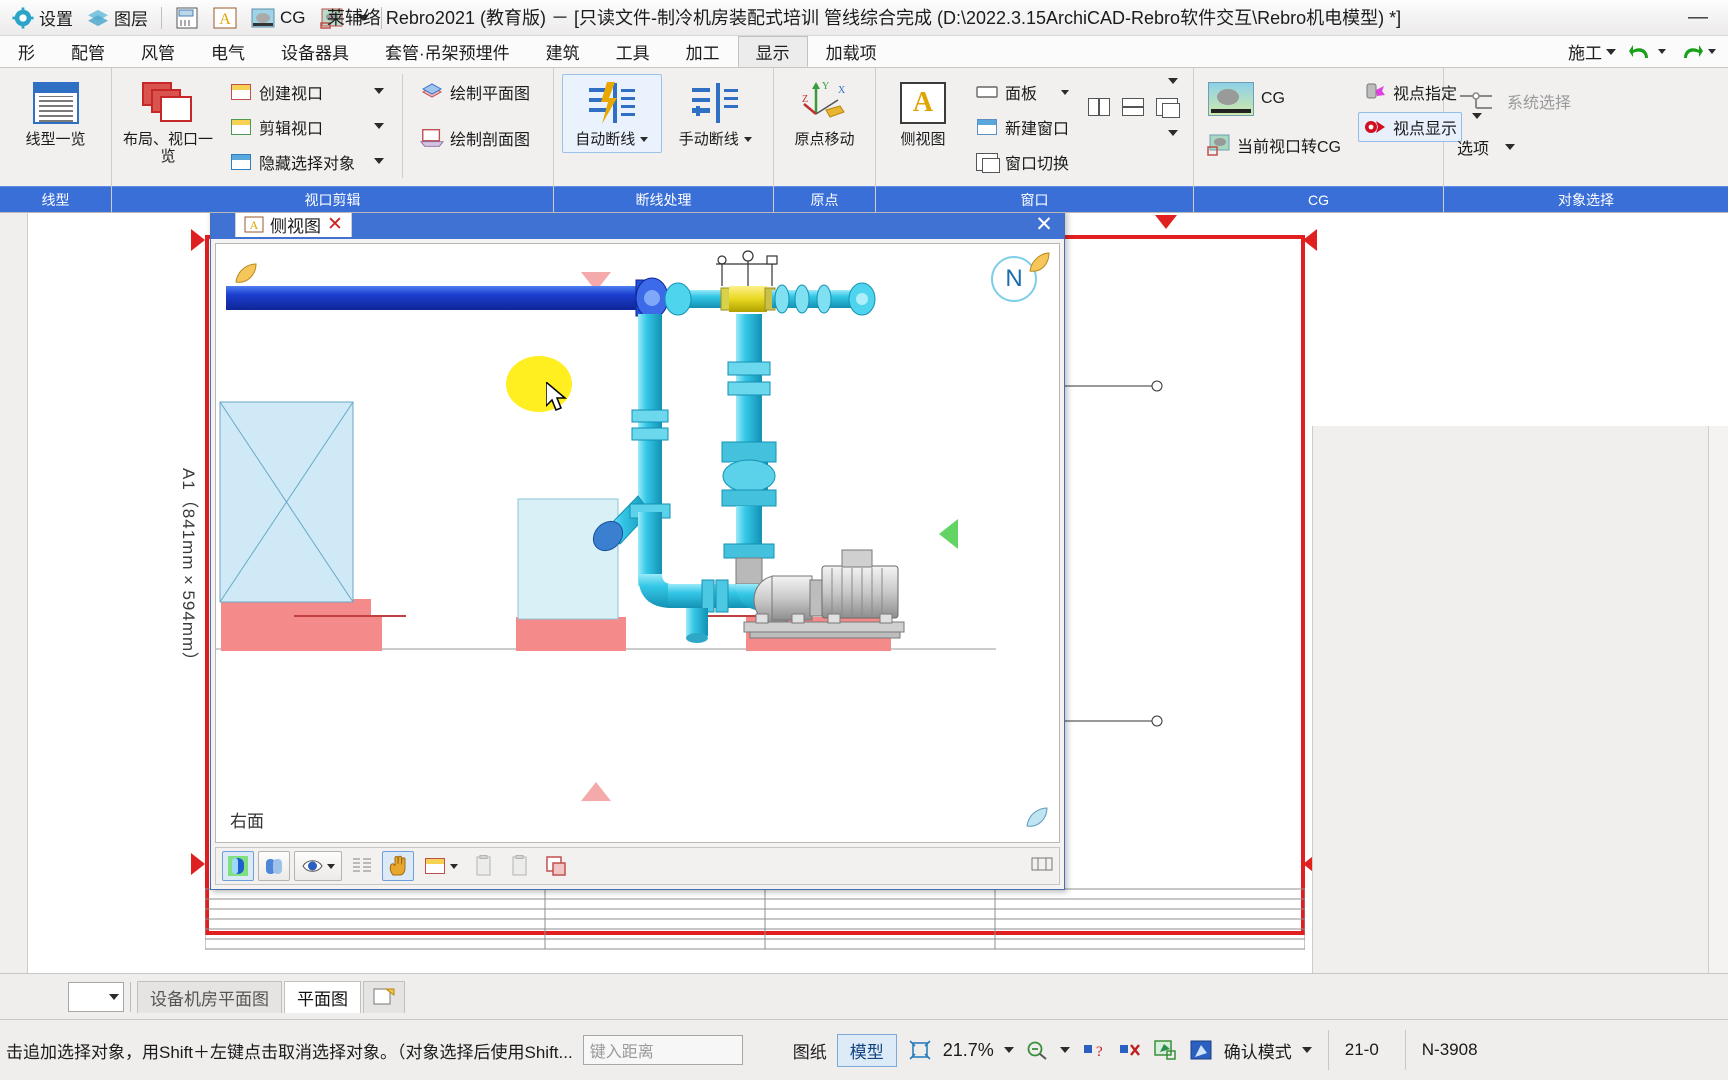 This screenshot has width=1728, height=1080. Describe the element at coordinates (556, 866) in the screenshot. I see `export-view-button` at that location.